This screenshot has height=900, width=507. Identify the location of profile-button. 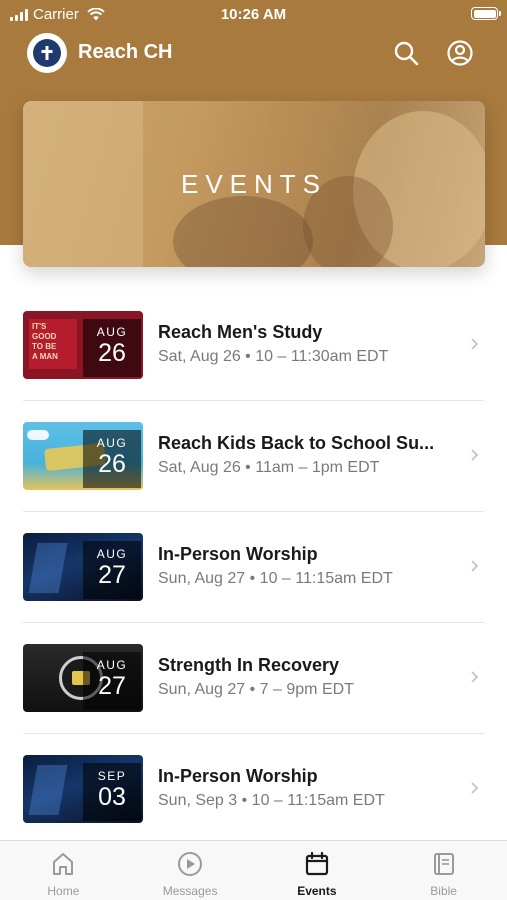
(460, 53).